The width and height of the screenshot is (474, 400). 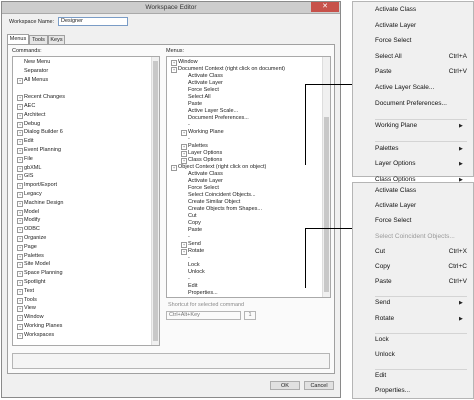 I want to click on menu-tree-label: Cut, so click(x=192, y=216).